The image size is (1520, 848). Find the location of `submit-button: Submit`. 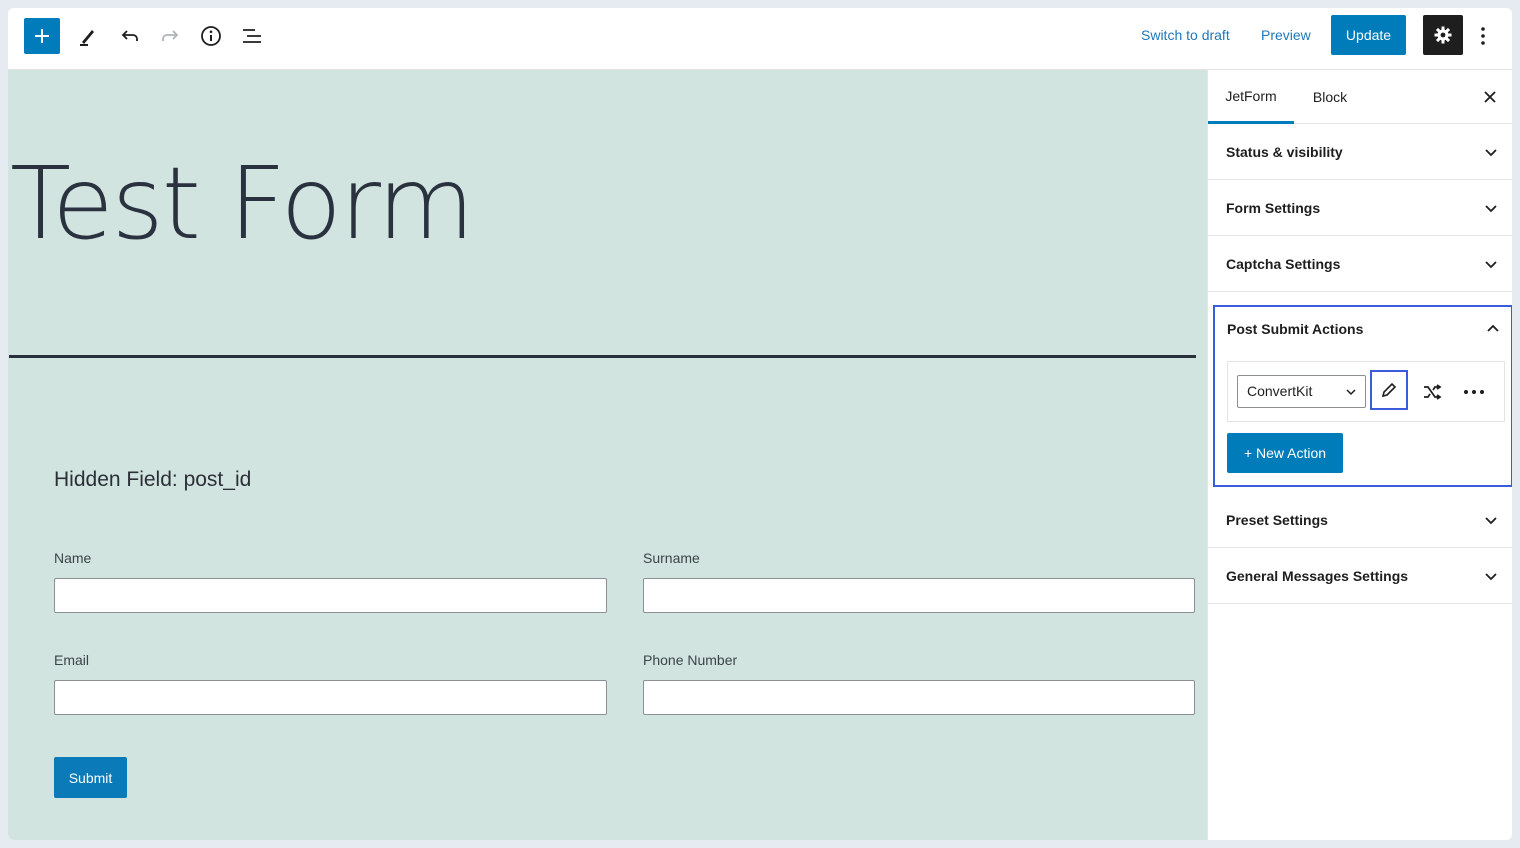

submit-button: Submit is located at coordinates (90, 777).